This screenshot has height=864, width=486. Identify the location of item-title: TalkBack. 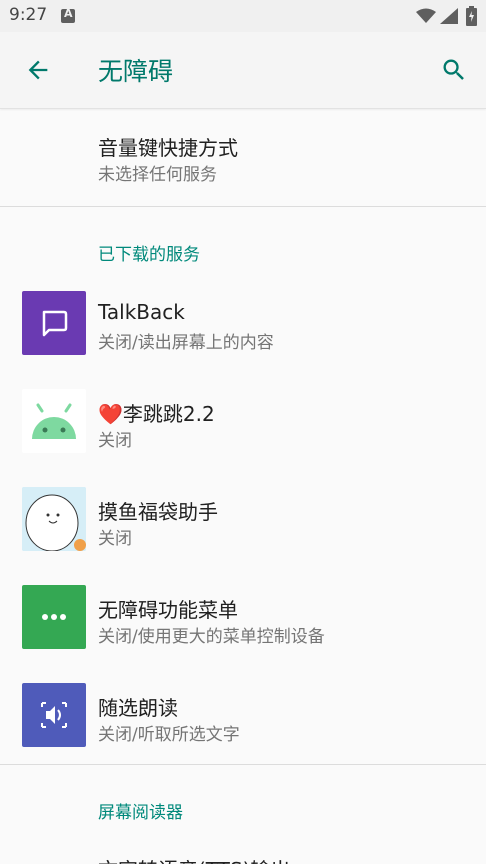
(141, 312).